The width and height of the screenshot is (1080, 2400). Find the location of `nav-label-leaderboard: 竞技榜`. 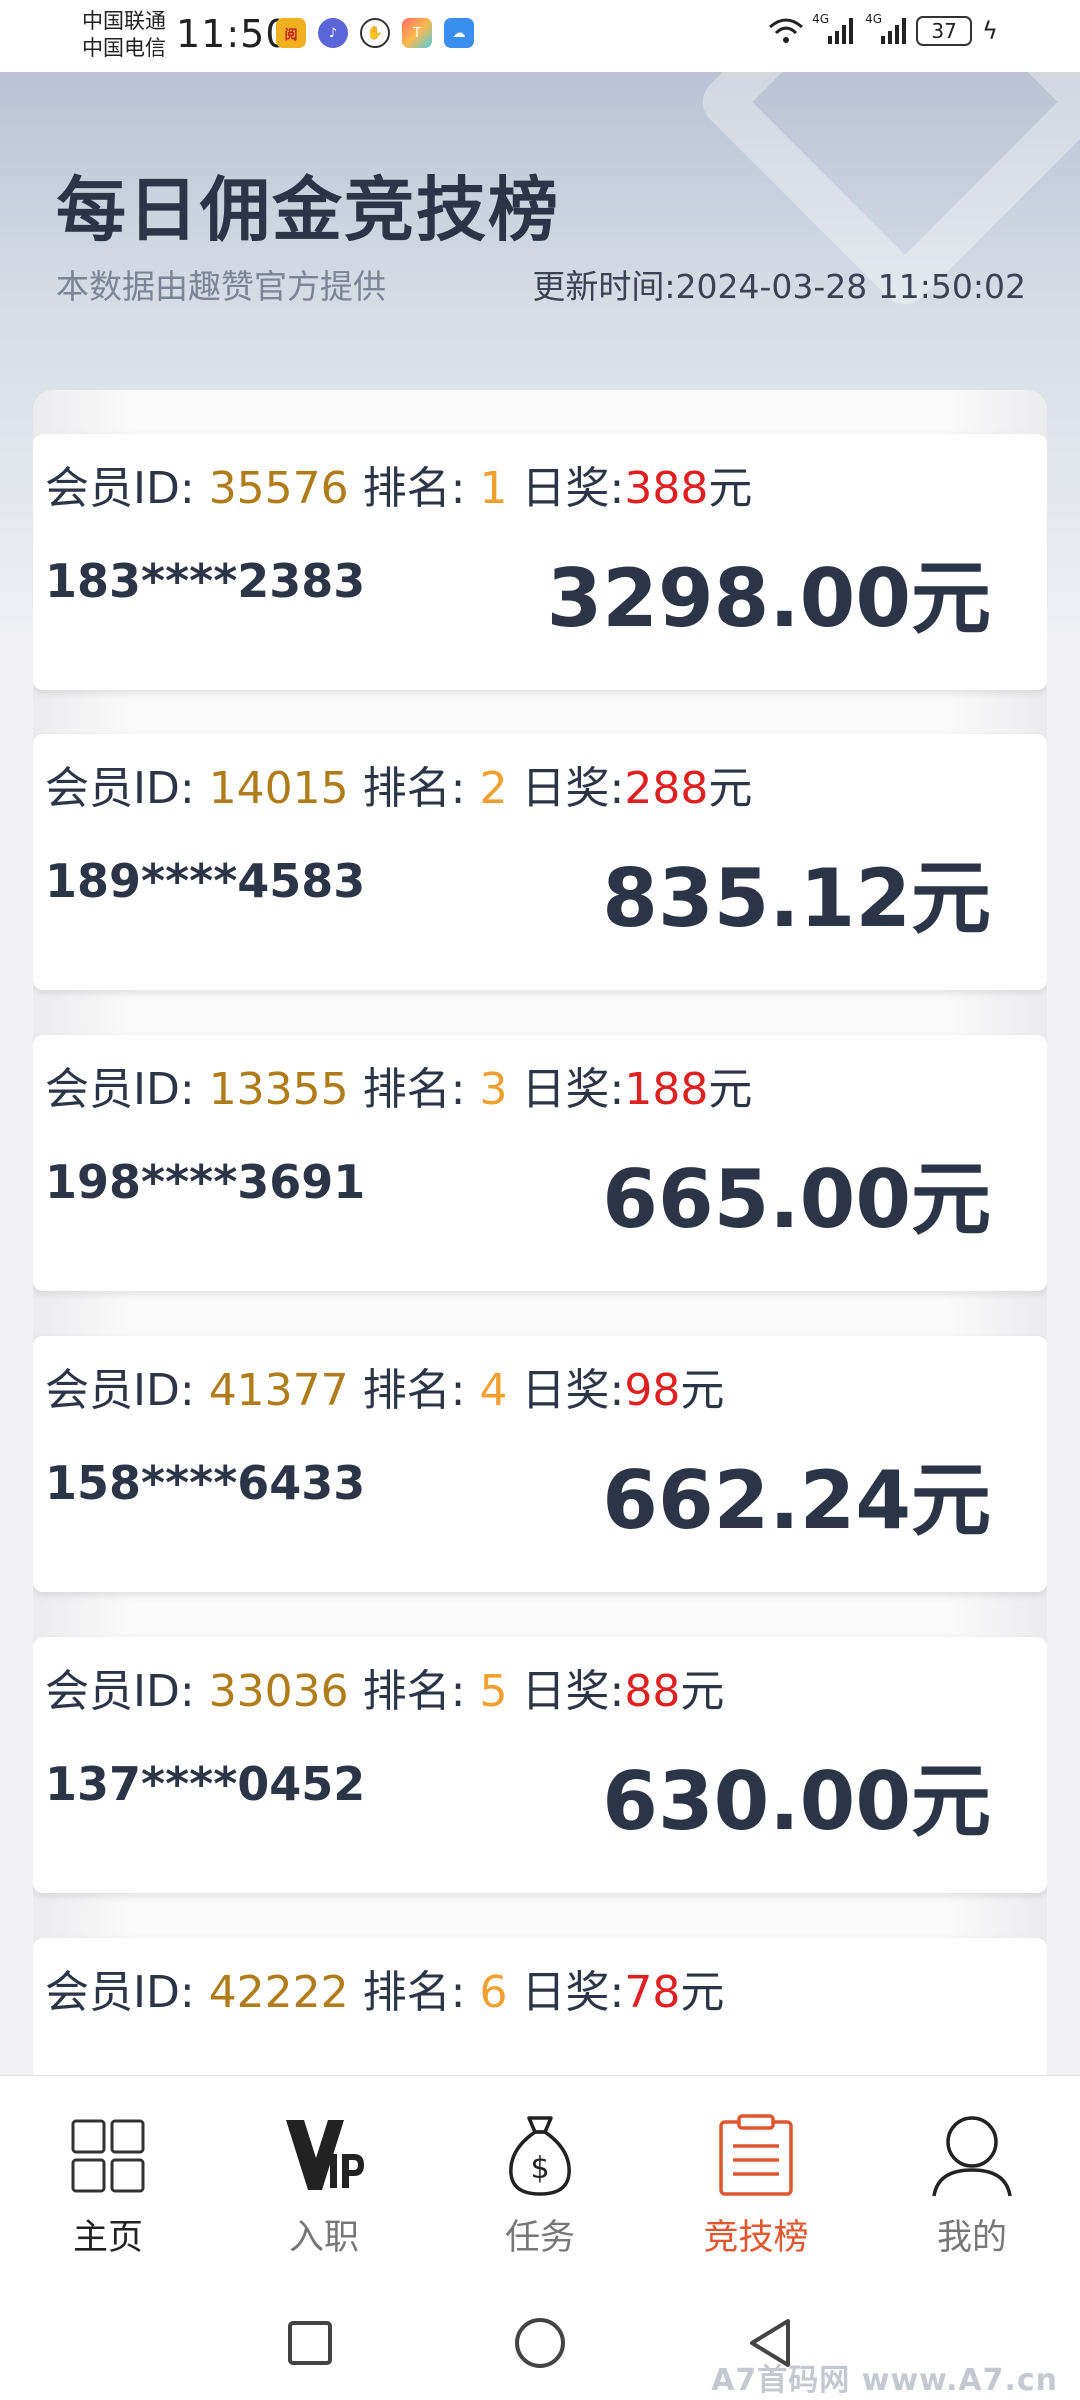

nav-label-leaderboard: 竞技榜 is located at coordinates (756, 2238).